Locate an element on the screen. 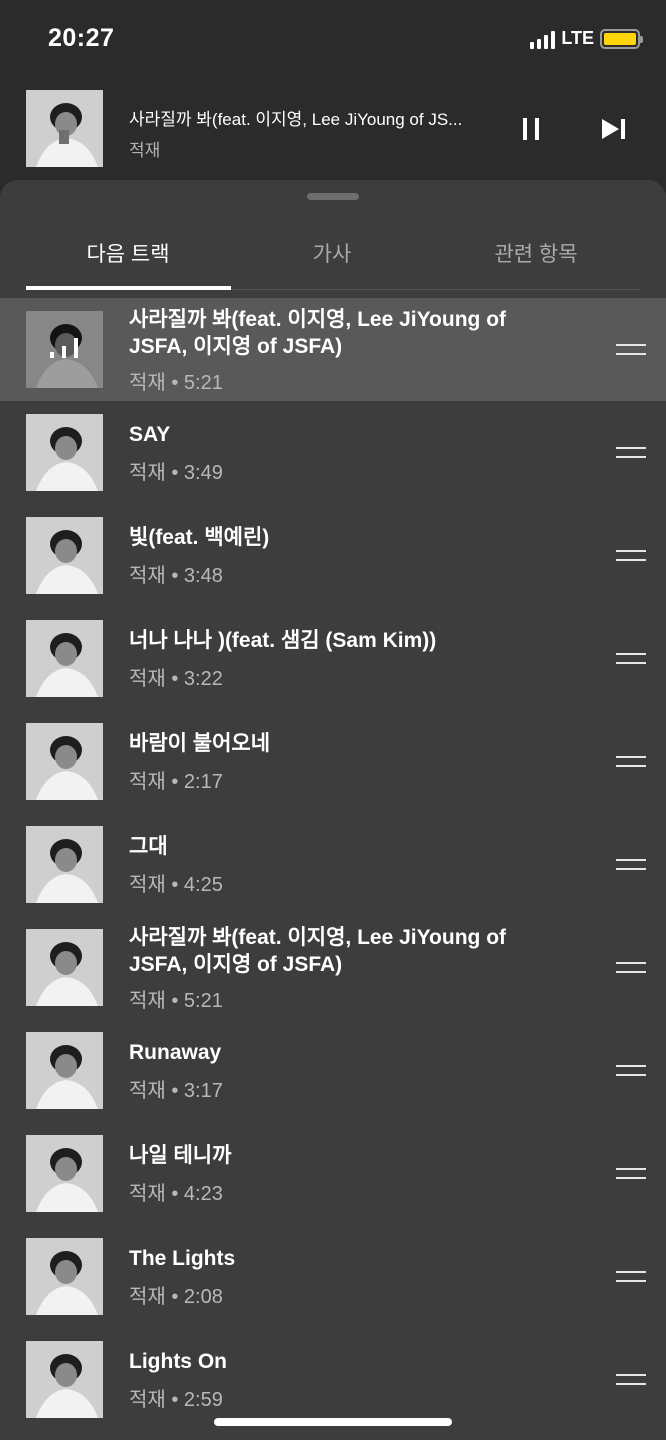 This screenshot has height=1440, width=666. queue-item: 나일 테니까 적재 • 4:23 is located at coordinates (333, 1173).